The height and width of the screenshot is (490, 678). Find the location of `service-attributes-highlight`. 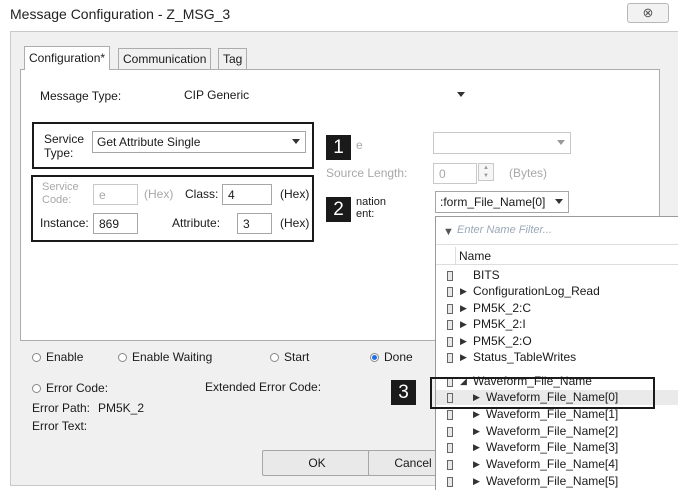

service-attributes-highlight is located at coordinates (172, 208).